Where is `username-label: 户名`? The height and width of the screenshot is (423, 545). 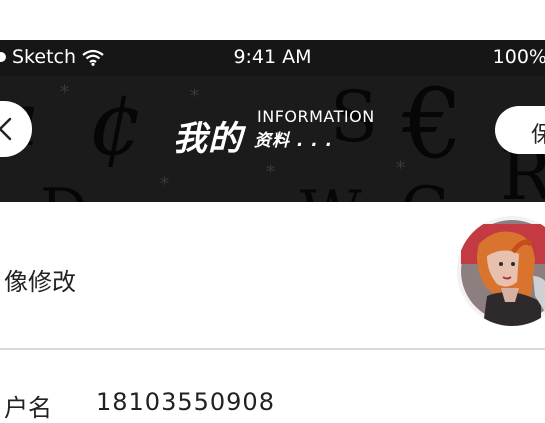
username-label: 户名 is located at coordinates (28, 408).